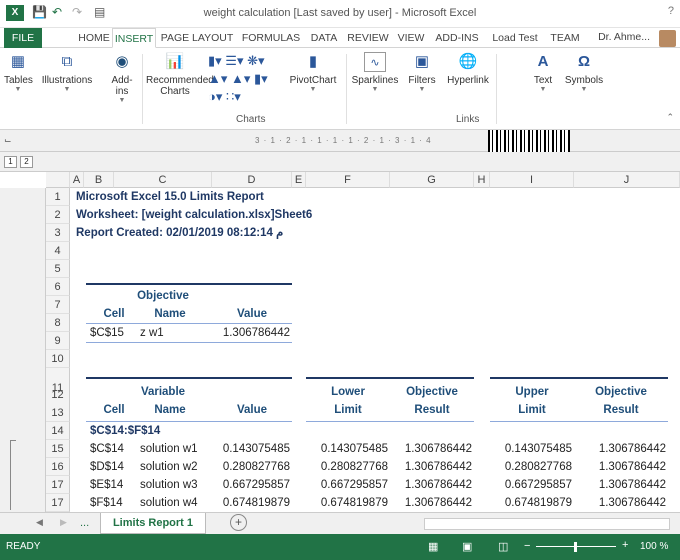 This screenshot has width=680, height=560. I want to click on column-header-b: B, so click(99, 180).